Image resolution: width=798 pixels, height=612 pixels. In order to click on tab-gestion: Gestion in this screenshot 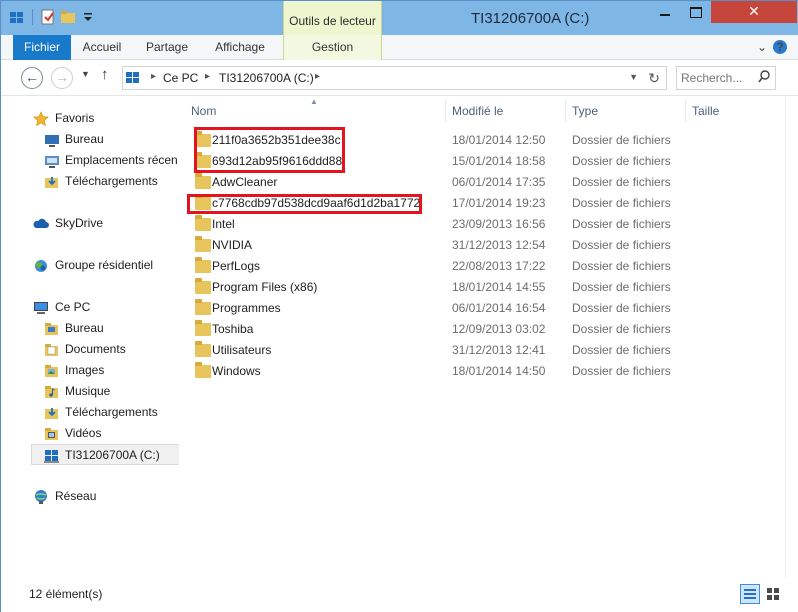, I will do `click(332, 47)`.